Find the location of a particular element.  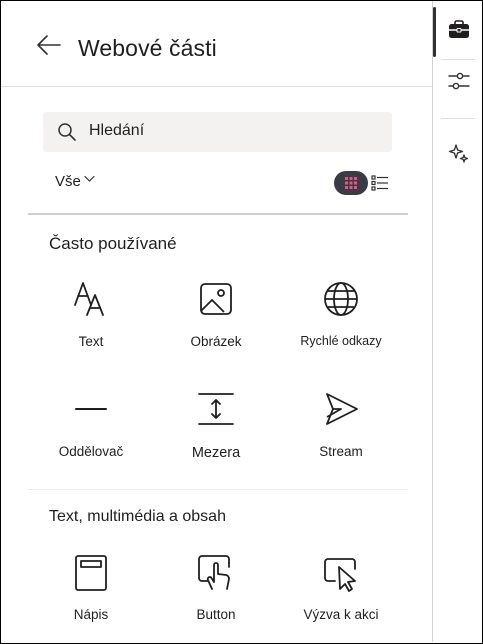

tile-label: Oddělovač is located at coordinates (91, 451).